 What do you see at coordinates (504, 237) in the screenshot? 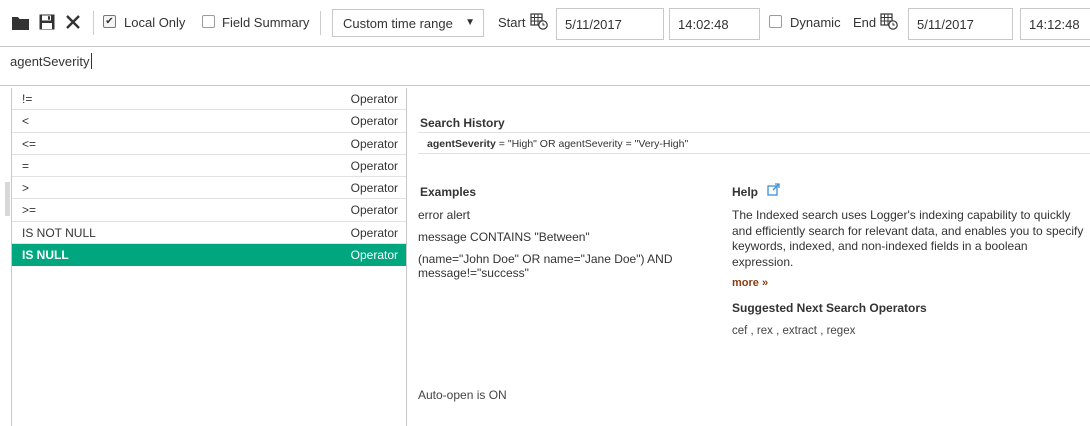
I see `example-item: message CONTAINS "Between"` at bounding box center [504, 237].